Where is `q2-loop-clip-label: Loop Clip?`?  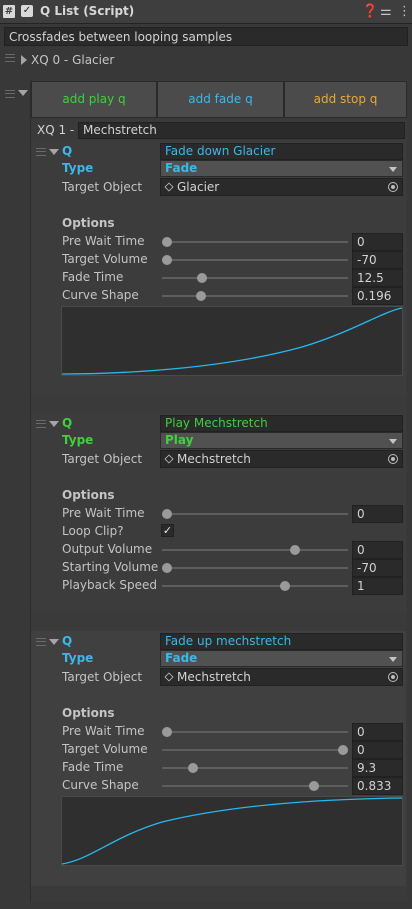
q2-loop-clip-label: Loop Clip? is located at coordinates (93, 531).